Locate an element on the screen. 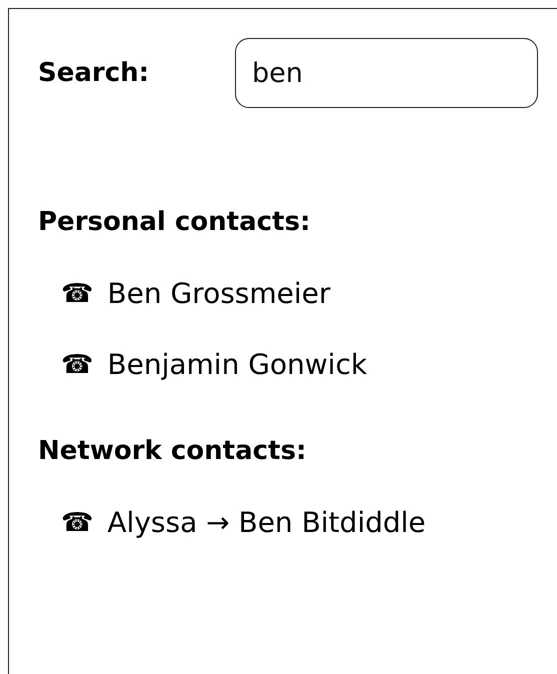  contact-name: Alyssa → Ben Bitdiddle is located at coordinates (266, 523).